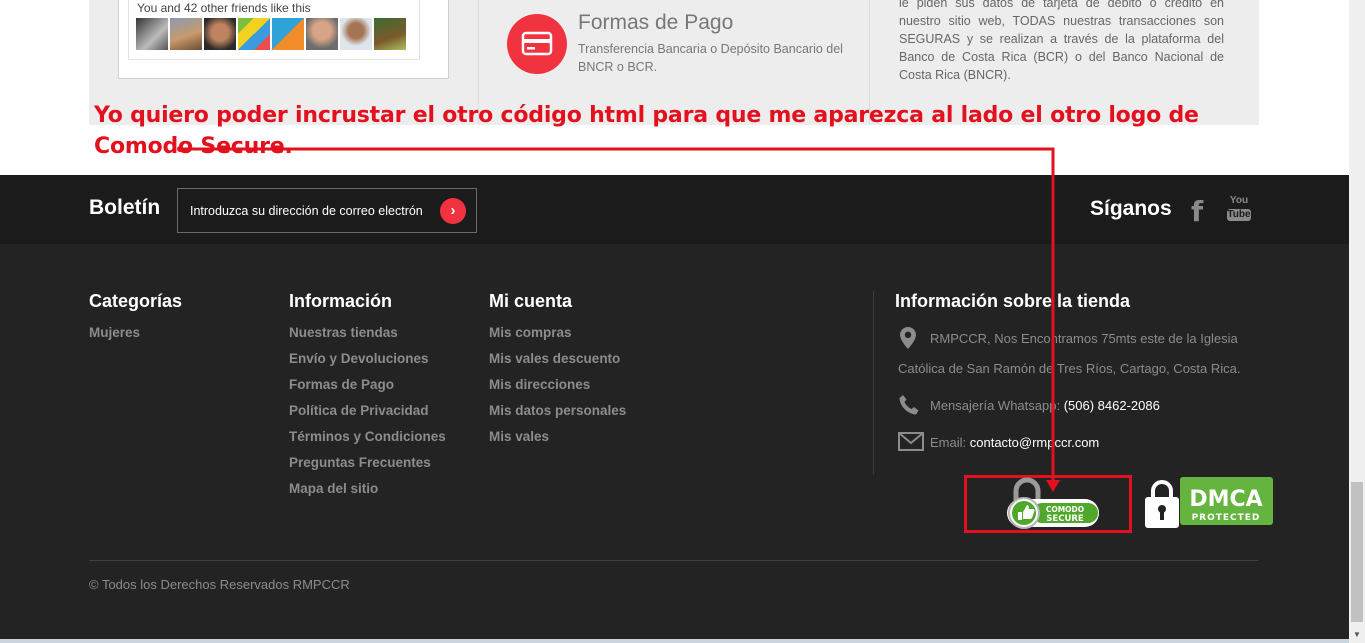 The height and width of the screenshot is (643, 1365). What do you see at coordinates (1357, 552) in the screenshot?
I see `scrollbar-thumb` at bounding box center [1357, 552].